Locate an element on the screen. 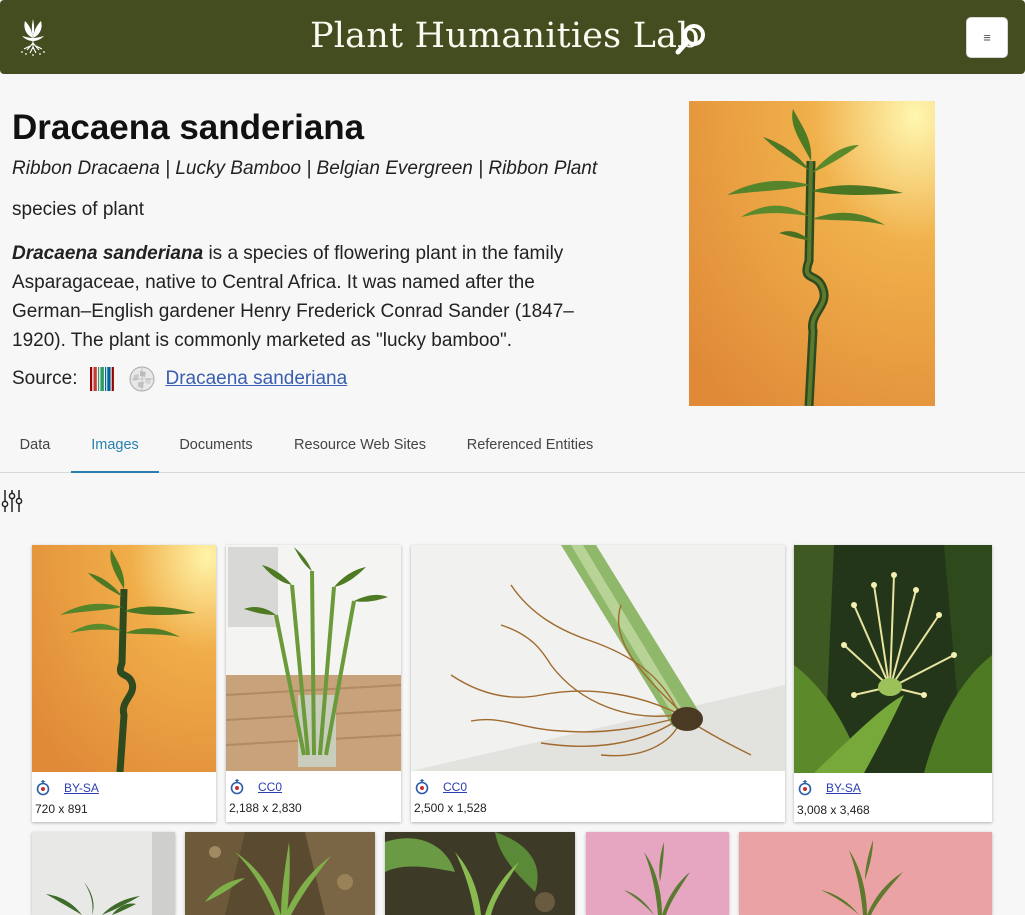  source-label: Source: is located at coordinates (45, 378).